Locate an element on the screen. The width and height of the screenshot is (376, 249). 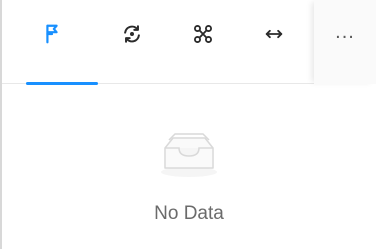
tab-flag is located at coordinates (57, 42).